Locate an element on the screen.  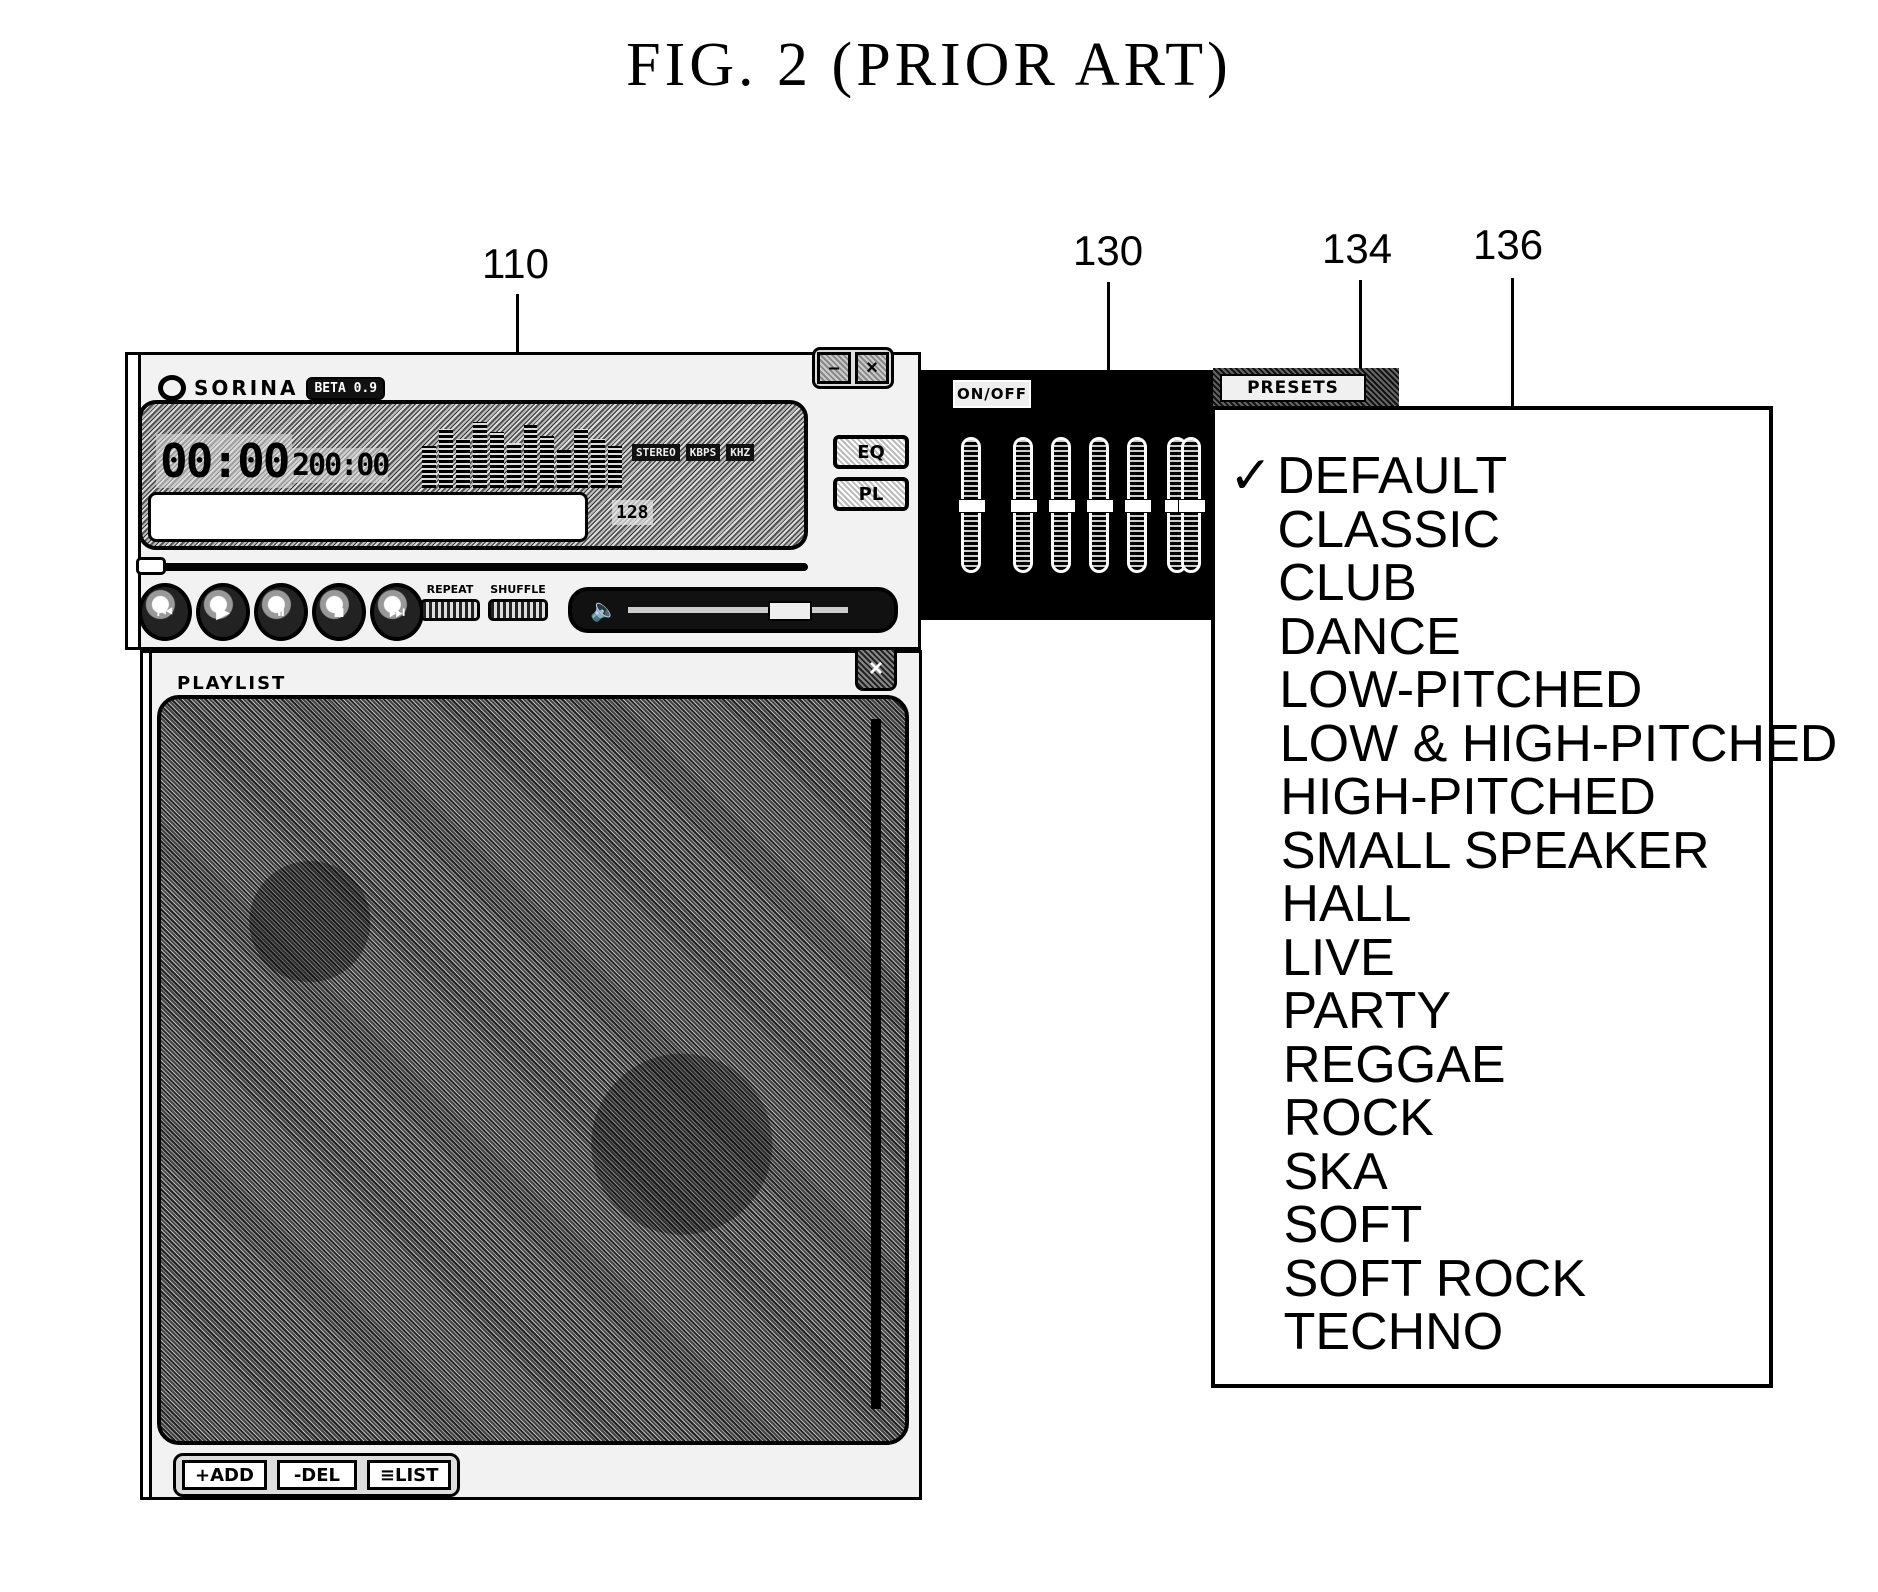
info-tag: STEREO is located at coordinates (656, 452).